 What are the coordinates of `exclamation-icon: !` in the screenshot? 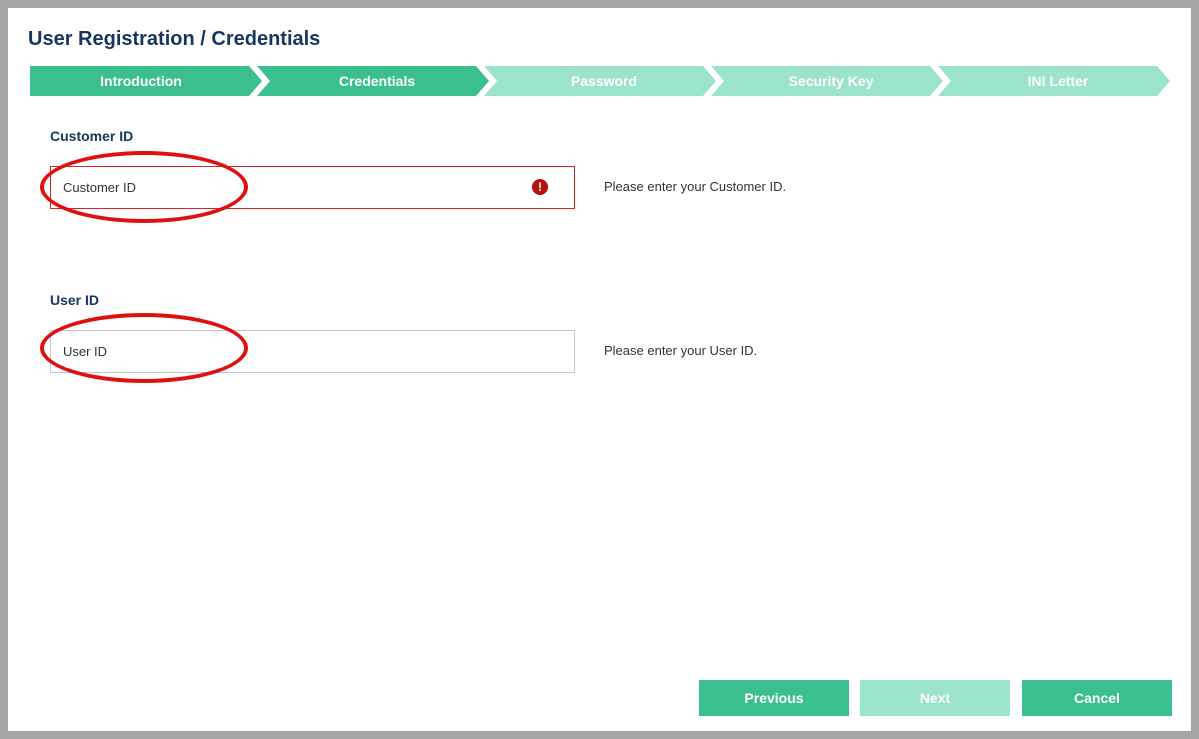 It's located at (540, 187).